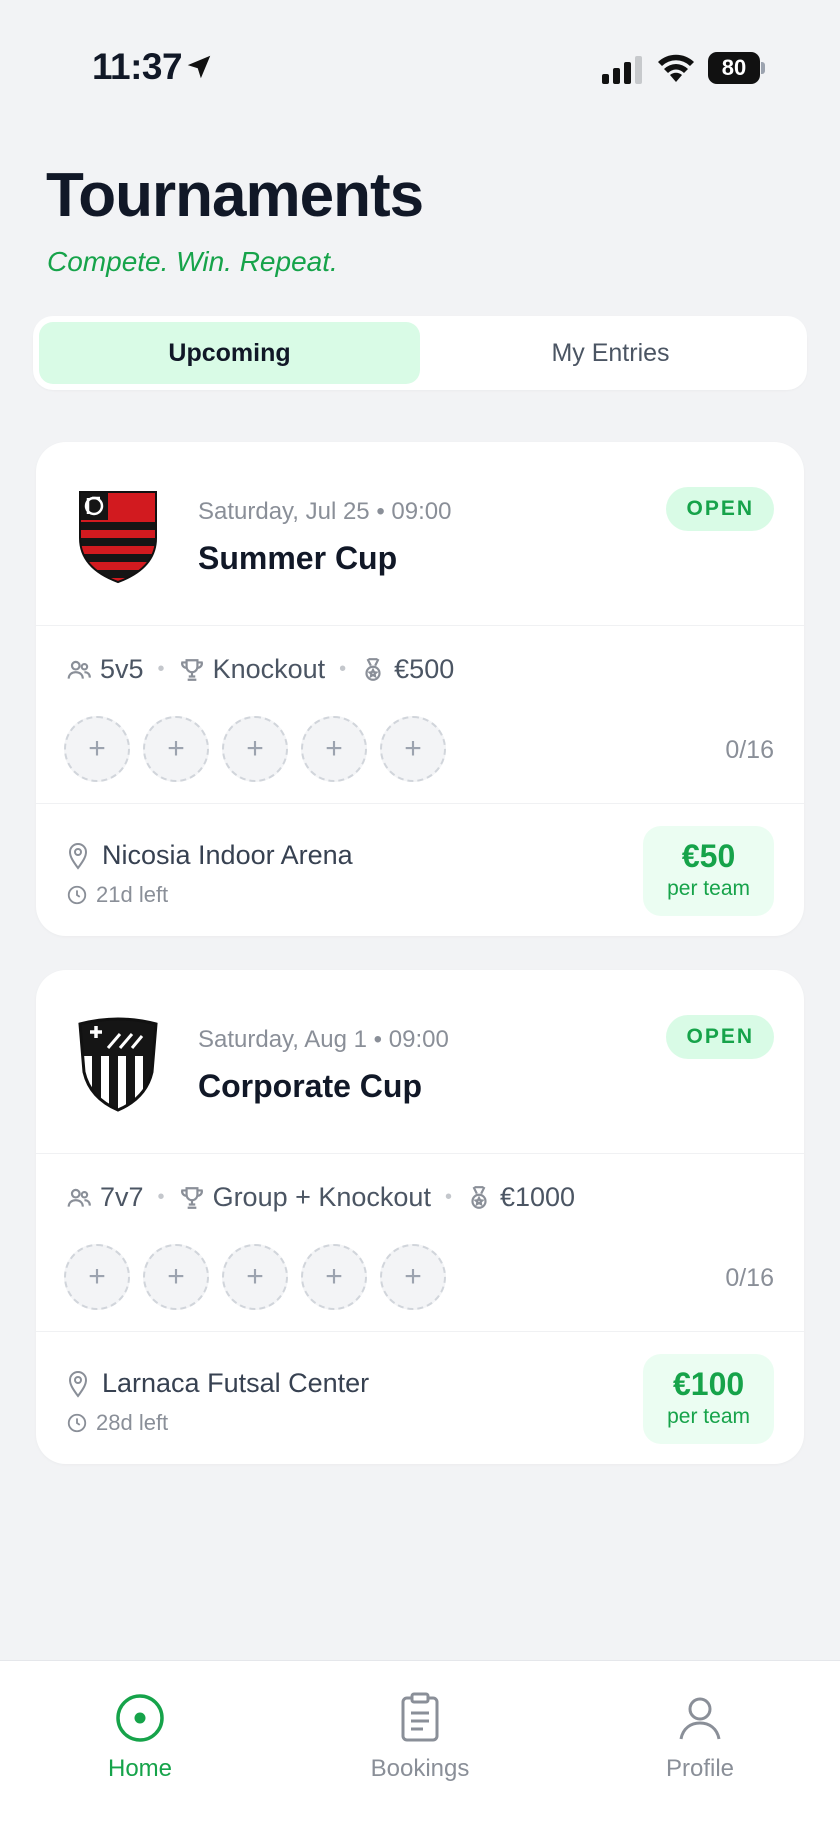  What do you see at coordinates (323, 1039) in the screenshot?
I see `tournament-date: Saturday, Aug 1 • 09:00` at bounding box center [323, 1039].